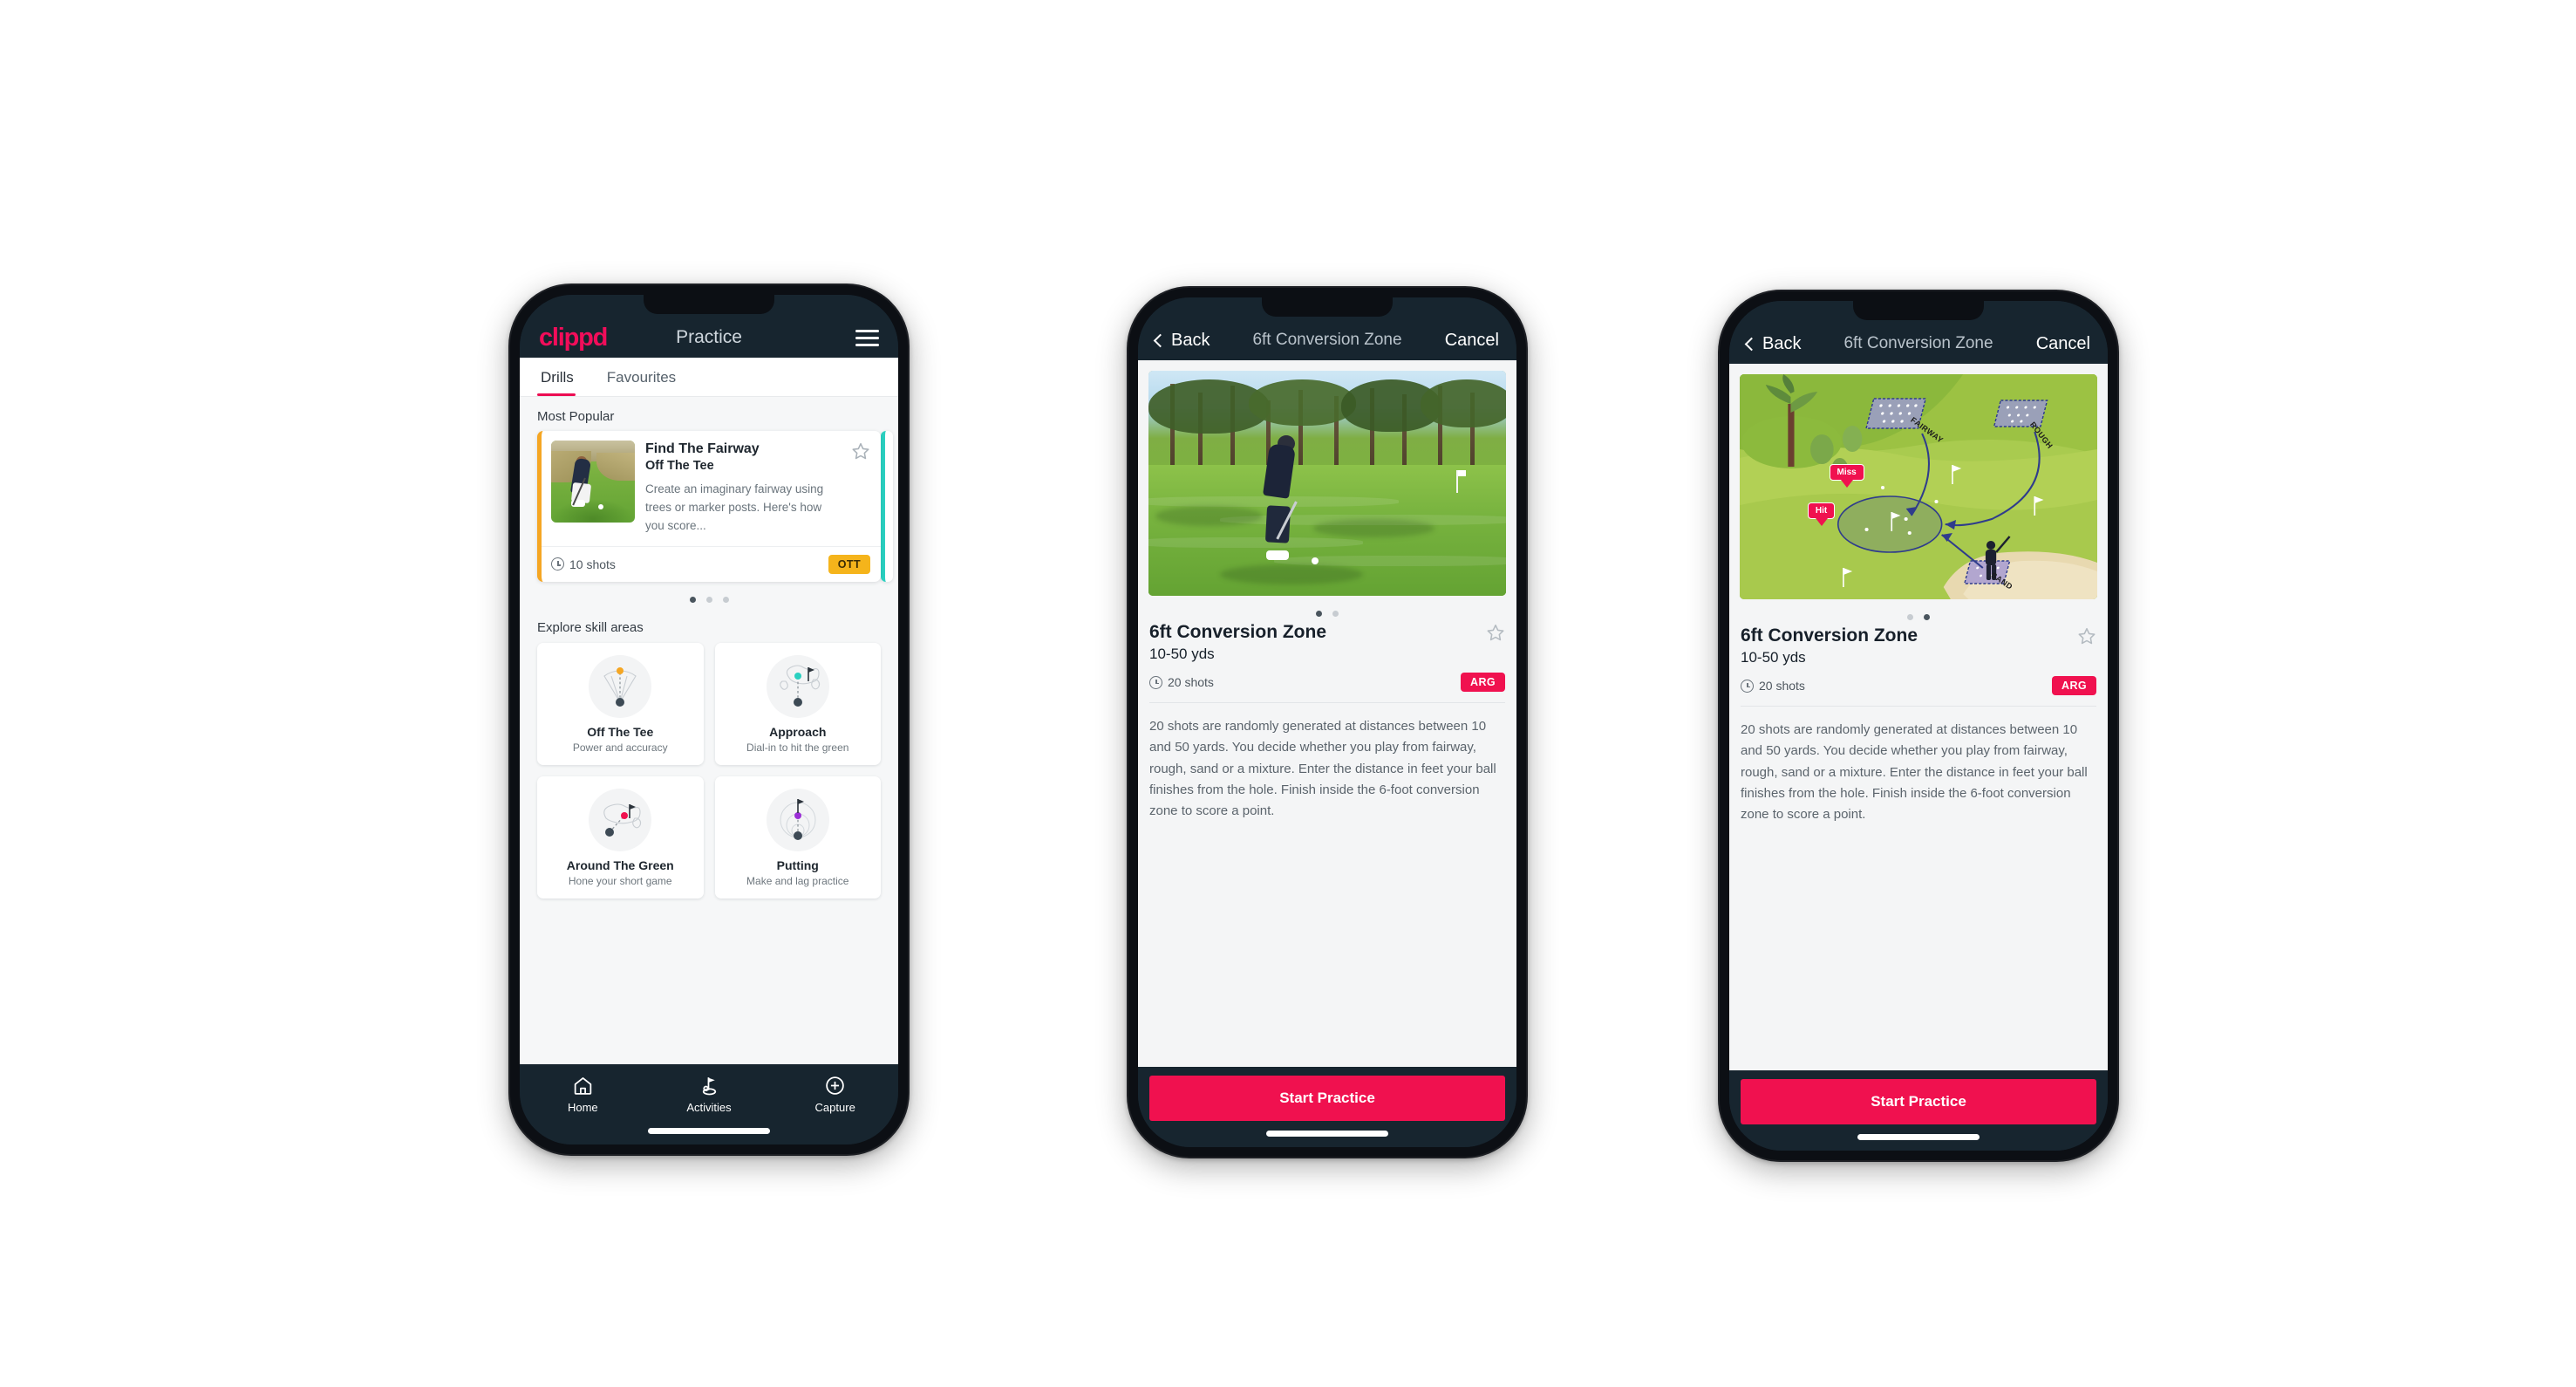 Image resolution: width=2576 pixels, height=1387 pixels. What do you see at coordinates (620, 820) in the screenshot?
I see `around-green-icon` at bounding box center [620, 820].